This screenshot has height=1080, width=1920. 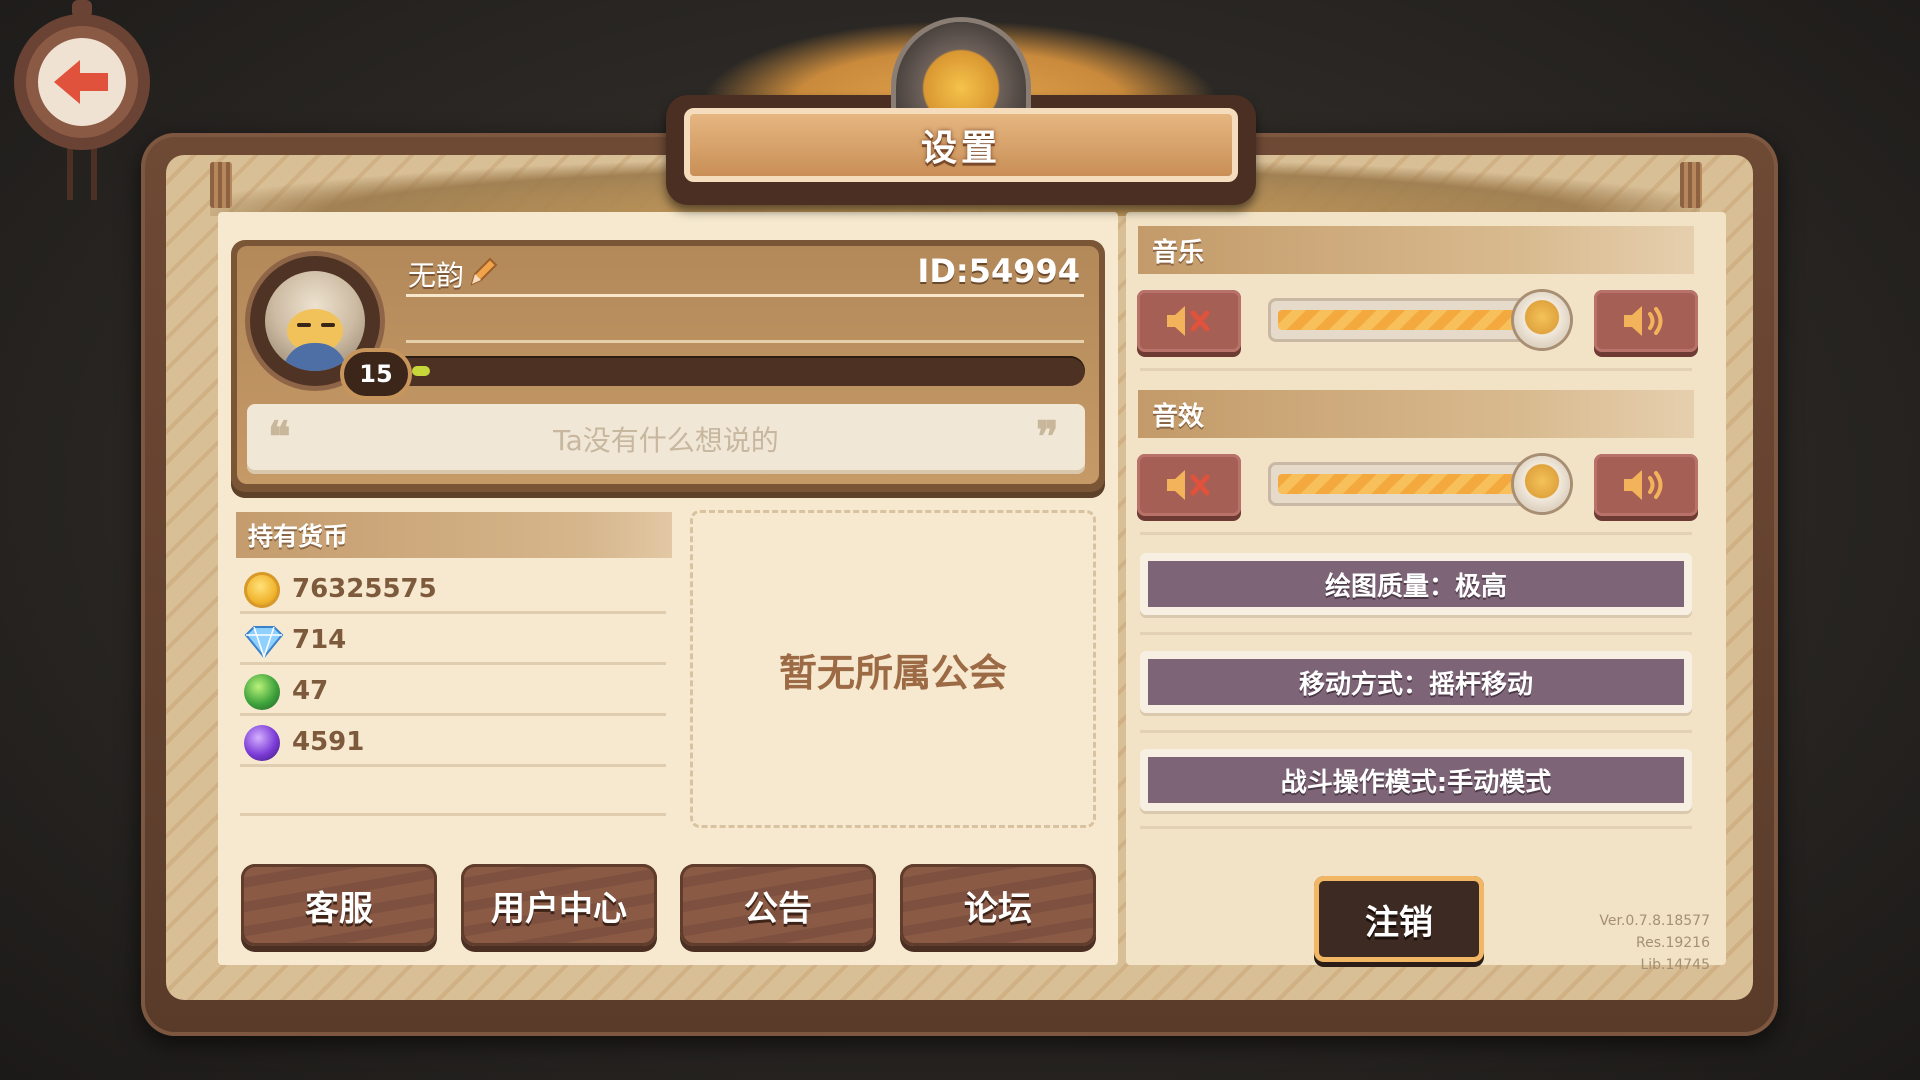 I want to click on movement-mode-label: 移动方式：摇杆移动, so click(x=1416, y=682).